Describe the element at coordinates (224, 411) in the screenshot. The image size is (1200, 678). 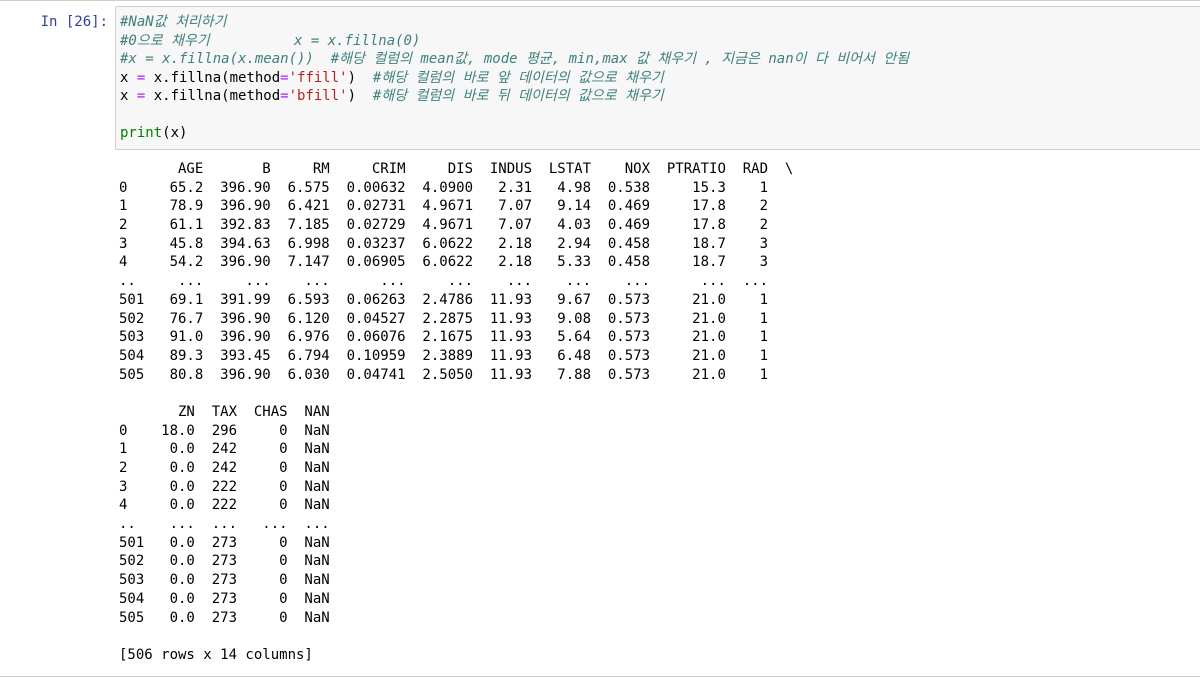
I see `output-line: ZN TAX CHAS NAN` at that location.